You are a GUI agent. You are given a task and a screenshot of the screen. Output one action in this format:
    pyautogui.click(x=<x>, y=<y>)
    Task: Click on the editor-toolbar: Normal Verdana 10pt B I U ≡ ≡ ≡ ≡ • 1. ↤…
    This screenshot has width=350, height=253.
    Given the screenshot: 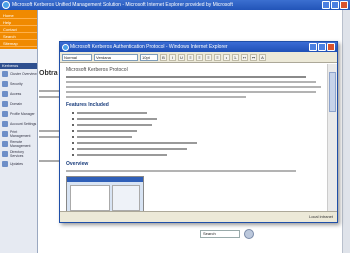 What is the action you would take?
    pyautogui.click(x=198, y=57)
    